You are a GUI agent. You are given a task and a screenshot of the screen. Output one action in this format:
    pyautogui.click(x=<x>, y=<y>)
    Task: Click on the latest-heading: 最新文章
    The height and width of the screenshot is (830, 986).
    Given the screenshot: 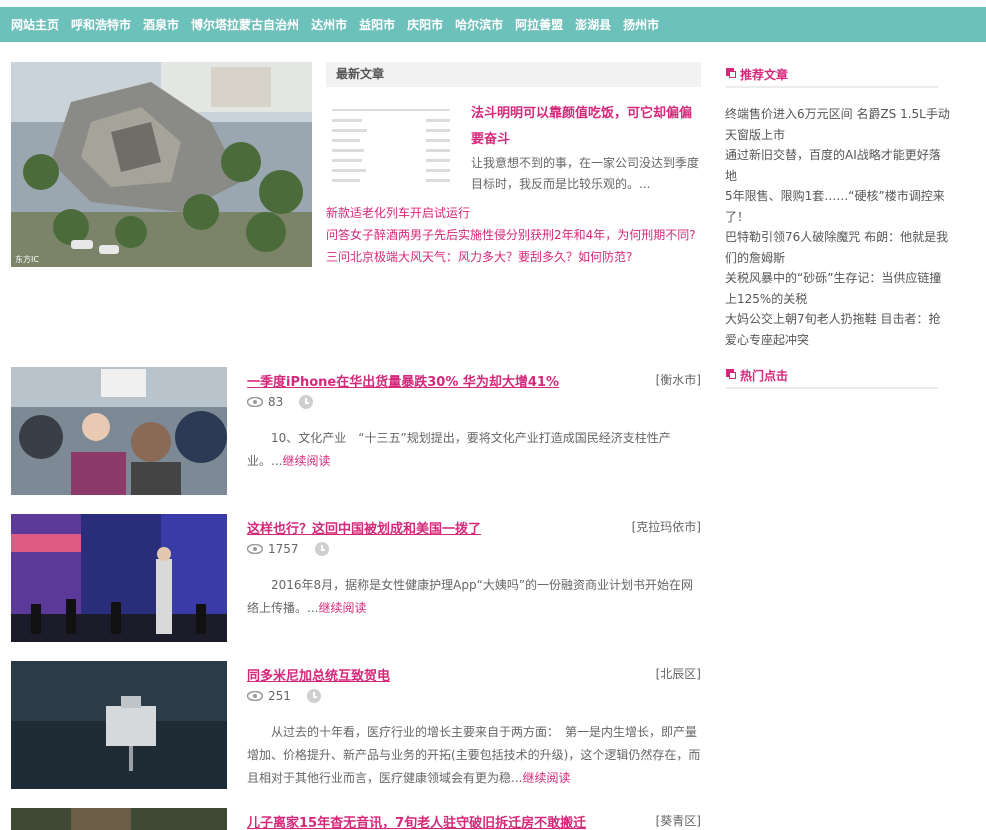 What is the action you would take?
    pyautogui.click(x=513, y=74)
    